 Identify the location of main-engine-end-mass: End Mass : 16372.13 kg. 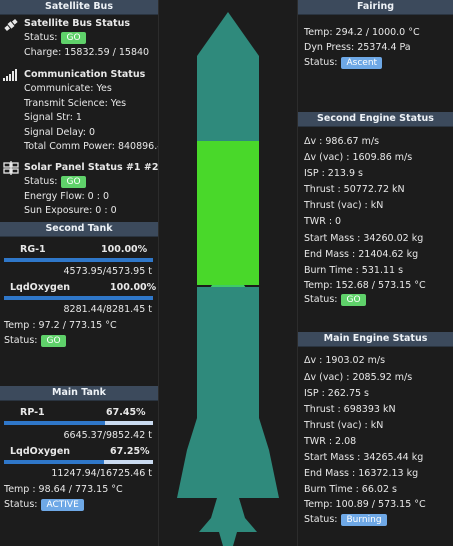
(361, 473).